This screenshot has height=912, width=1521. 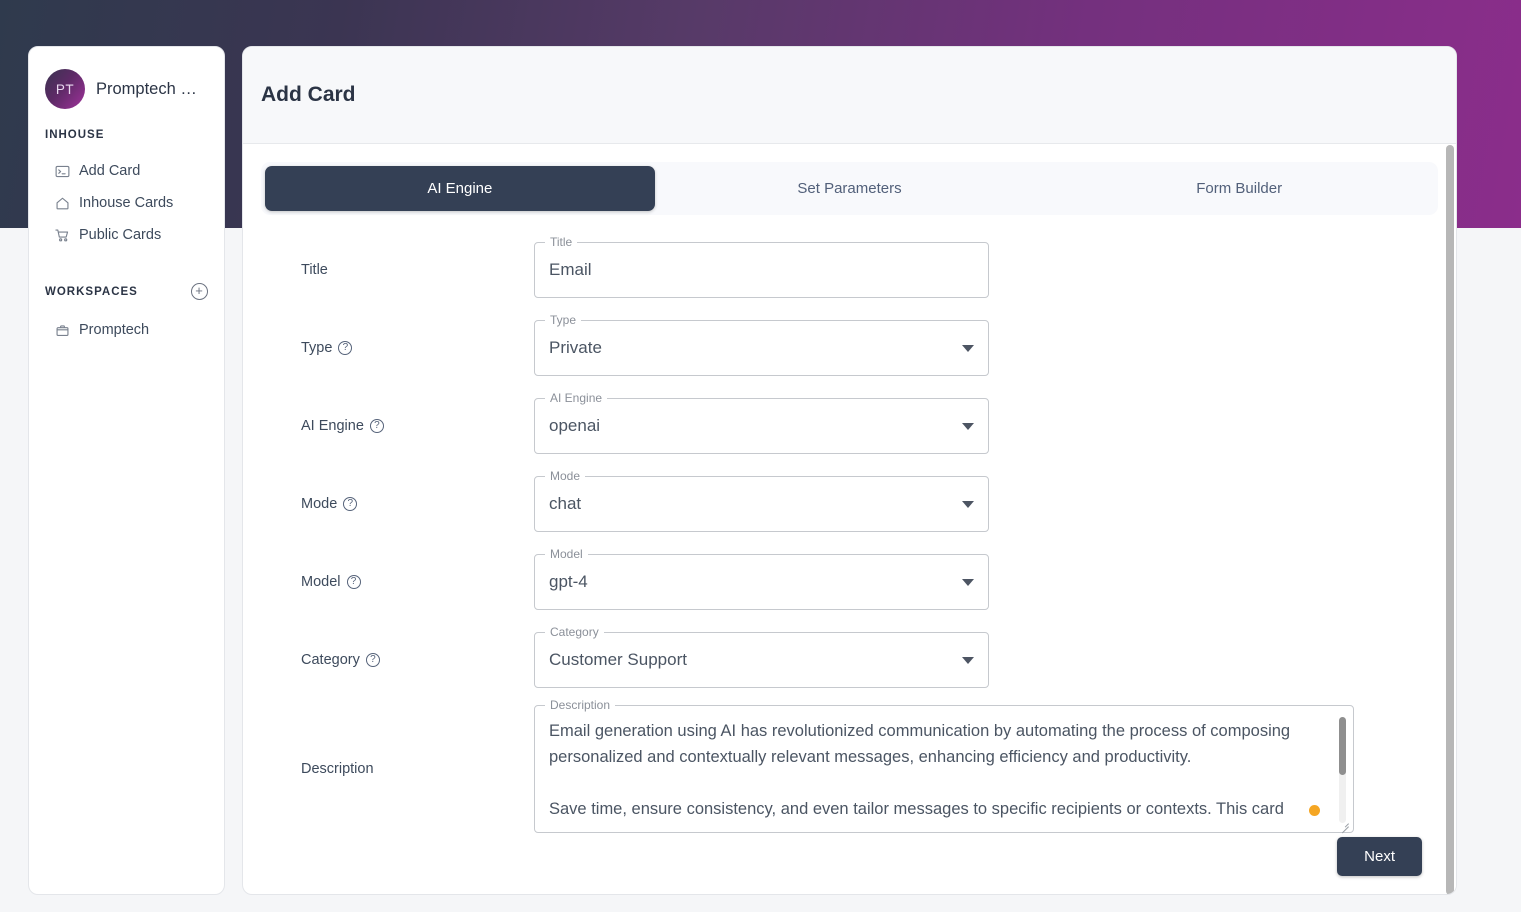 I want to click on ai-engine-select-value: openai, so click(x=575, y=425).